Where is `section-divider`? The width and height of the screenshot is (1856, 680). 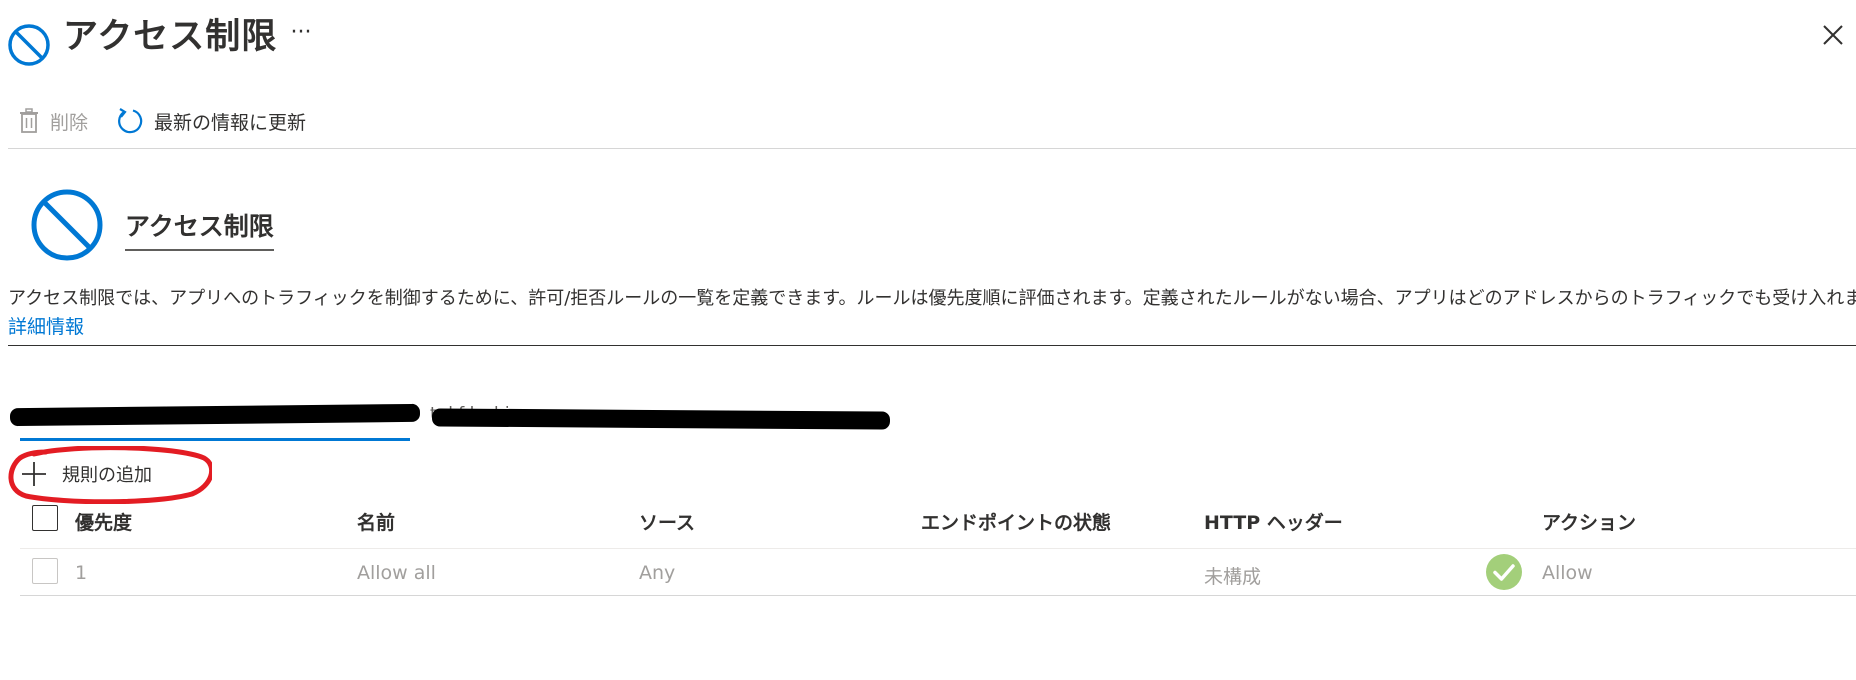 section-divider is located at coordinates (932, 345).